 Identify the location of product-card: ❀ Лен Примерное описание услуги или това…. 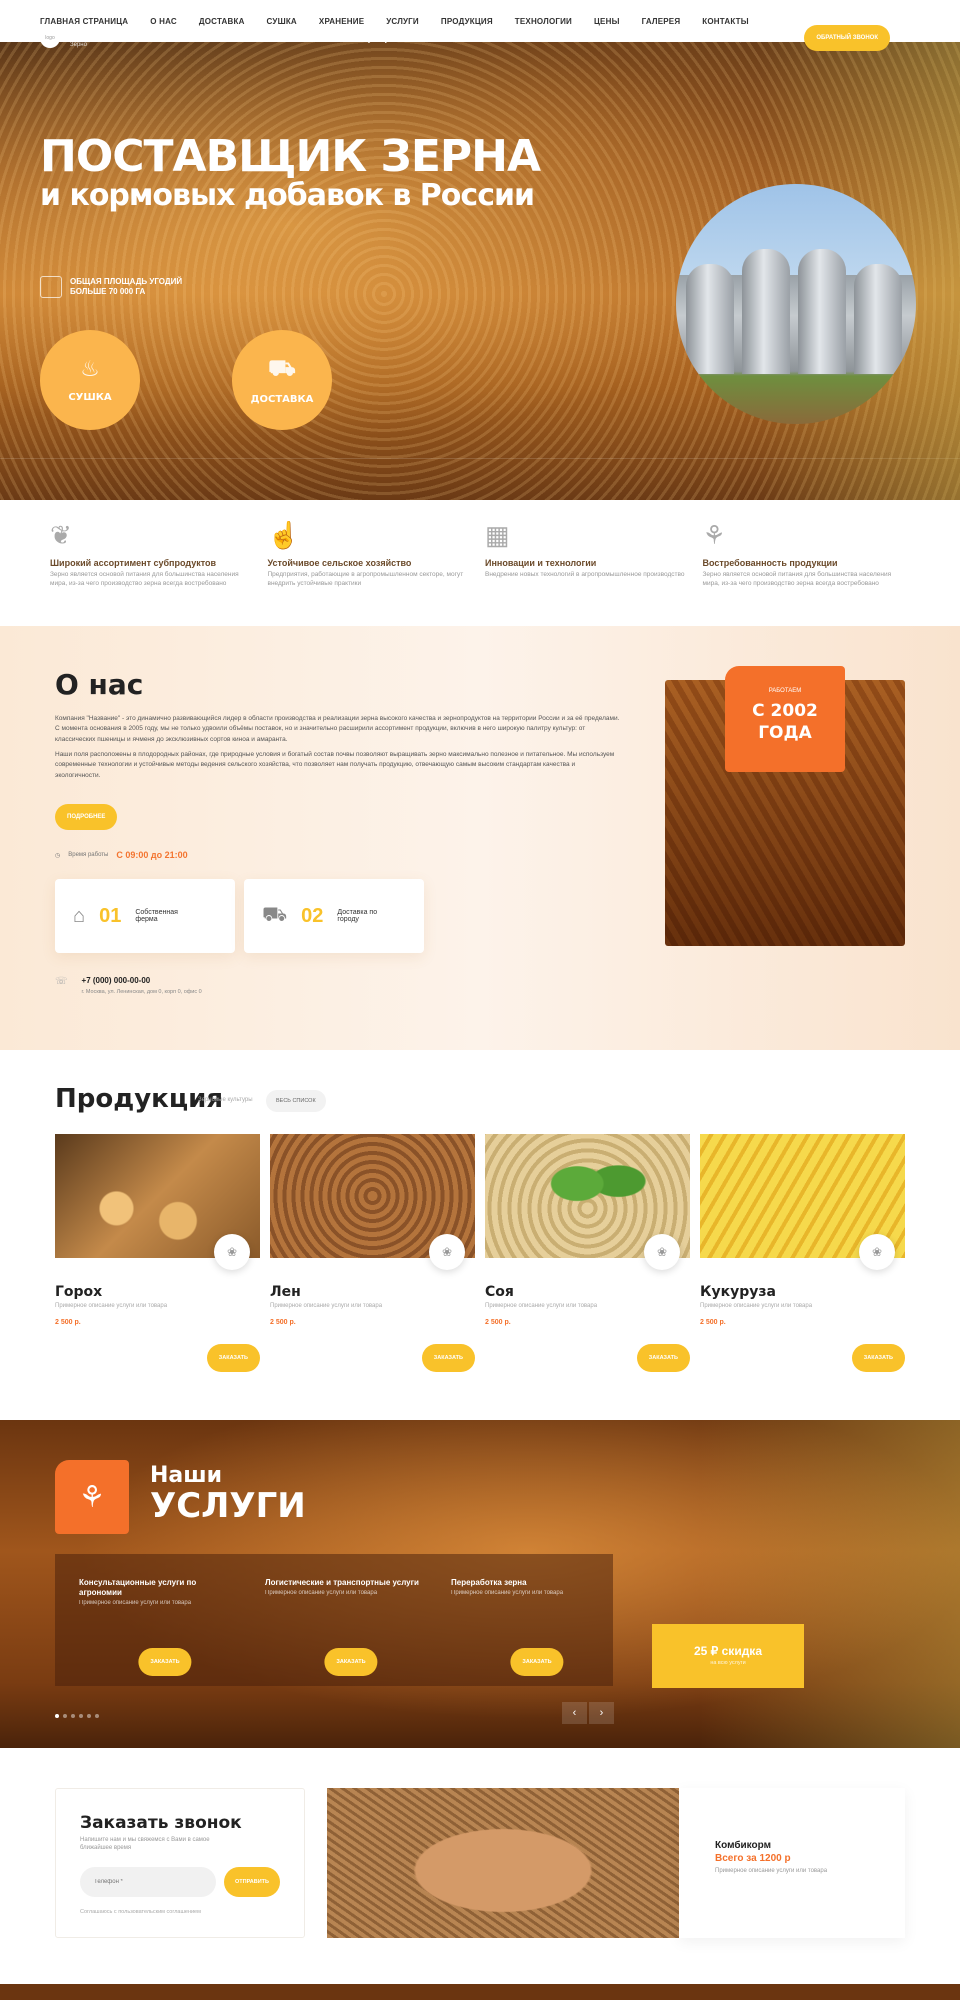
(372, 1253).